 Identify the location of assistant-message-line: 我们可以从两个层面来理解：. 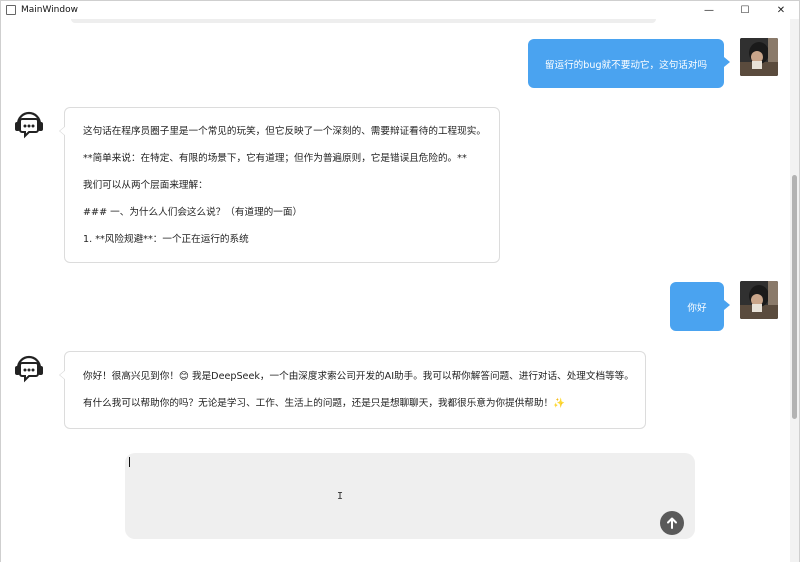
(145, 185).